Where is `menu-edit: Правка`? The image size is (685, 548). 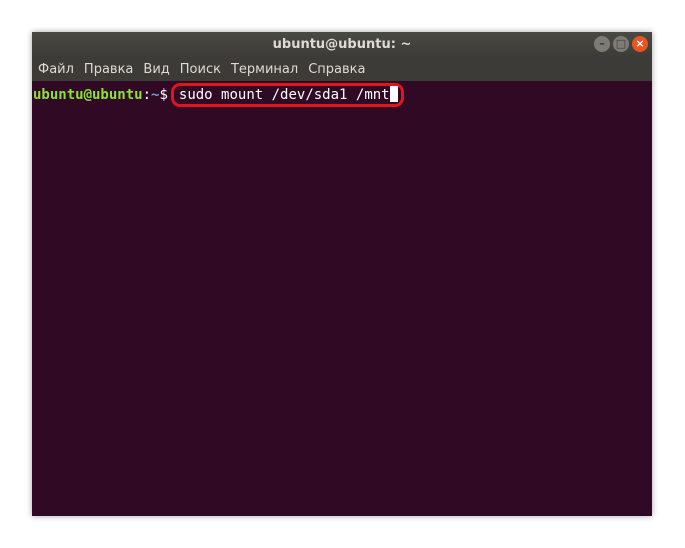 menu-edit: Правка is located at coordinates (108, 69).